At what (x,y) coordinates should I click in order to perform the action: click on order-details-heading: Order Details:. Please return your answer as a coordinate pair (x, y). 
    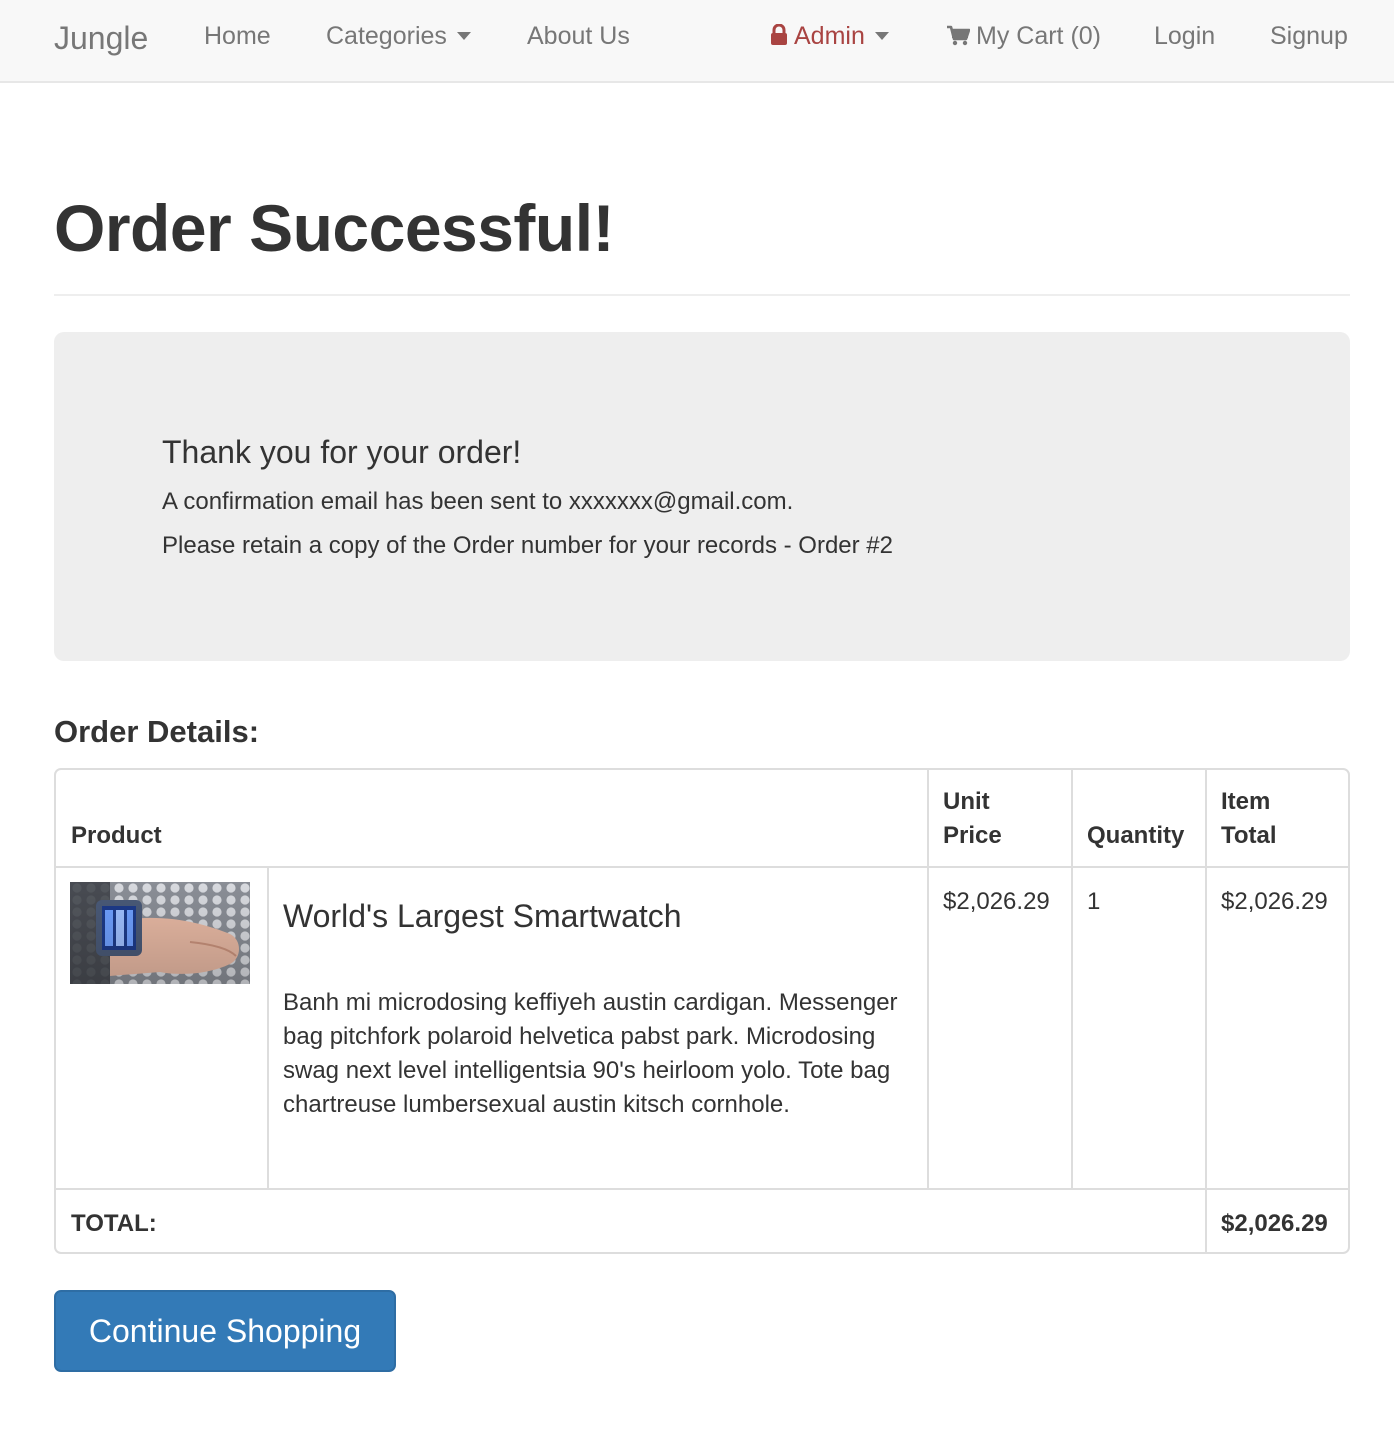
    Looking at the image, I should click on (157, 731).